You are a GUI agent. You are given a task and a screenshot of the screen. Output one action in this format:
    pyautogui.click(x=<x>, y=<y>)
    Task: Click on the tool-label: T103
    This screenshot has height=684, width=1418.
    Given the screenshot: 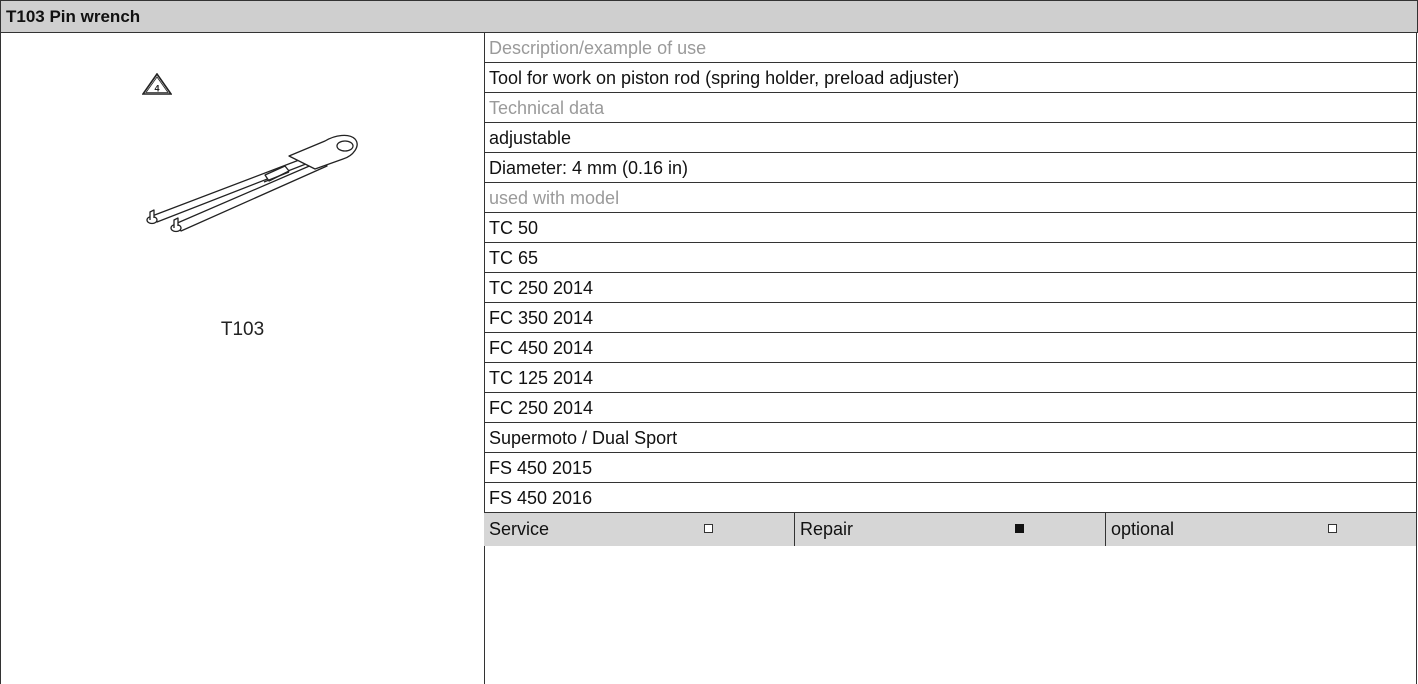 What is the action you would take?
    pyautogui.click(x=242, y=329)
    